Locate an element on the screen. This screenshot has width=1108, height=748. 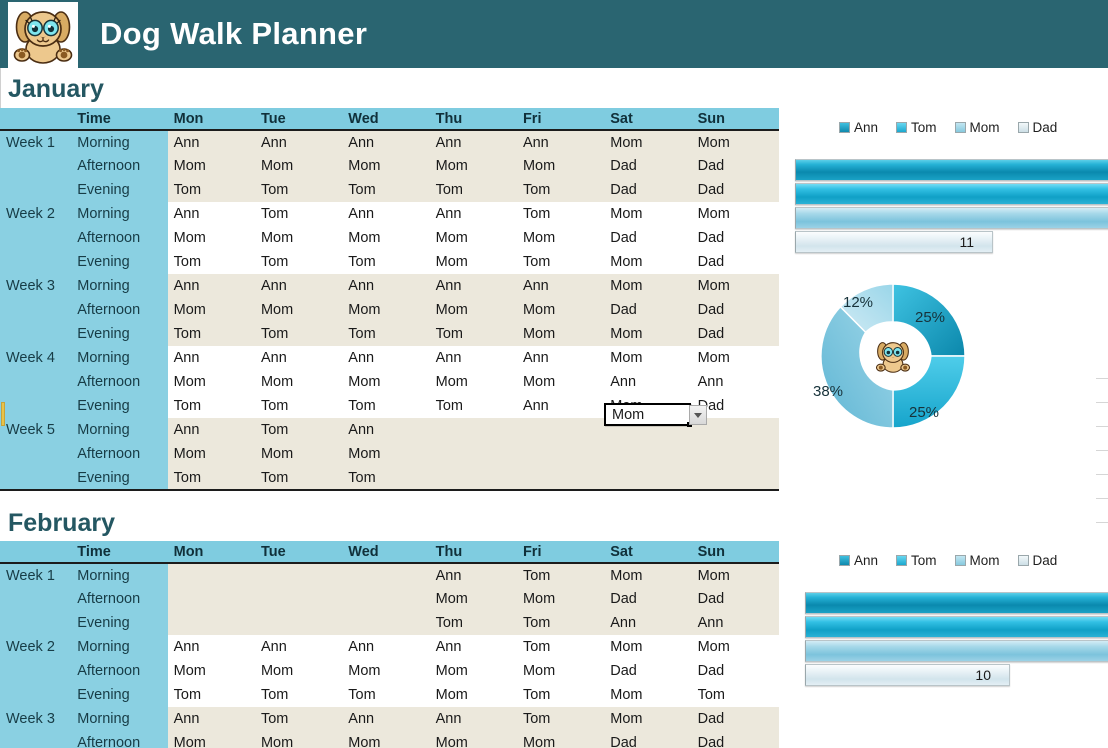
week-label-cell: Week 2 is located at coordinates (36, 647).